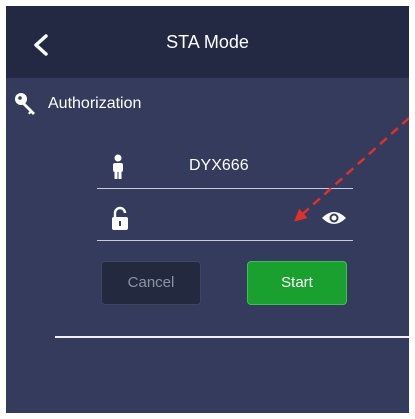  What do you see at coordinates (120, 218) in the screenshot?
I see `lock-icon` at bounding box center [120, 218].